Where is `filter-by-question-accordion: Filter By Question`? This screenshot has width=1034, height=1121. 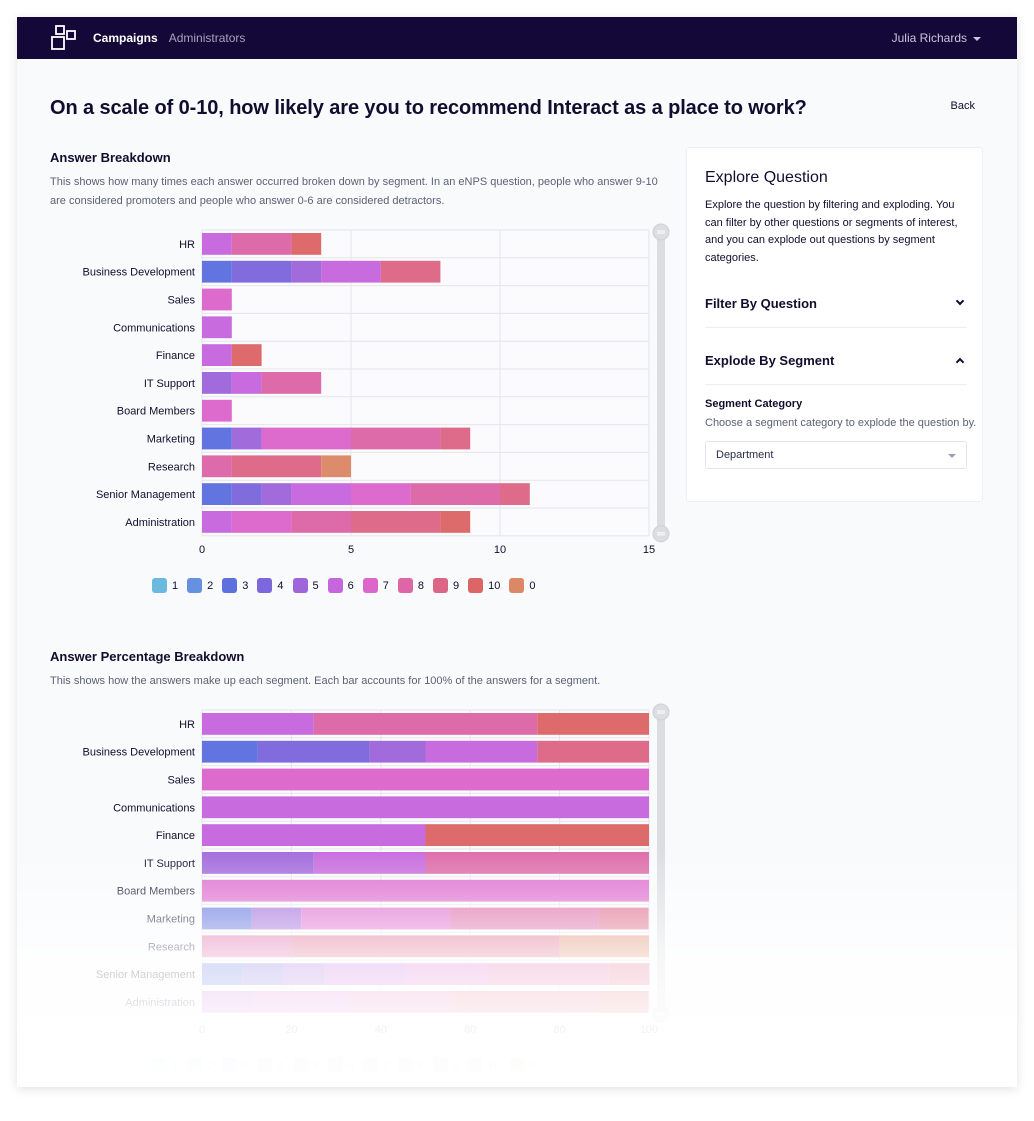 filter-by-question-accordion: Filter By Question is located at coordinates (836, 312).